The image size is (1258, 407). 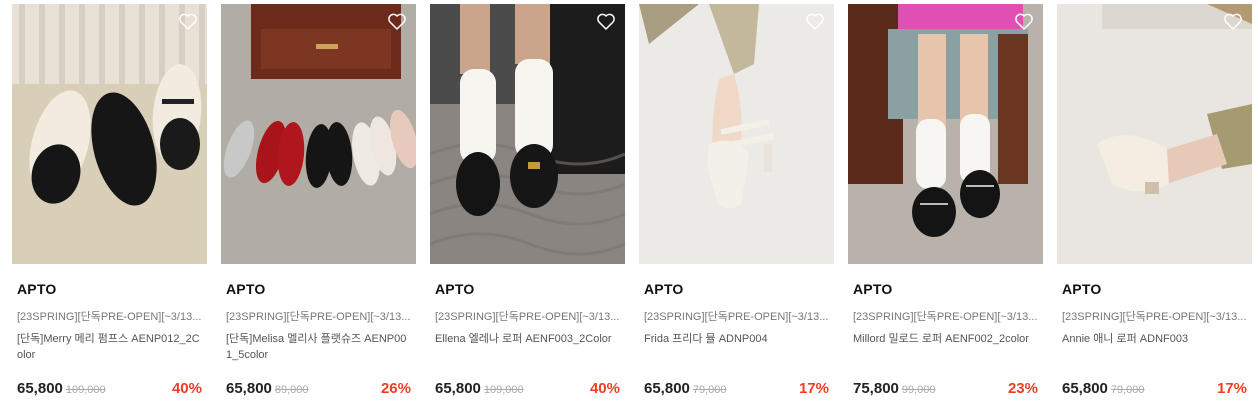 I want to click on cream-loafer-photo, so click(x=1154, y=134).